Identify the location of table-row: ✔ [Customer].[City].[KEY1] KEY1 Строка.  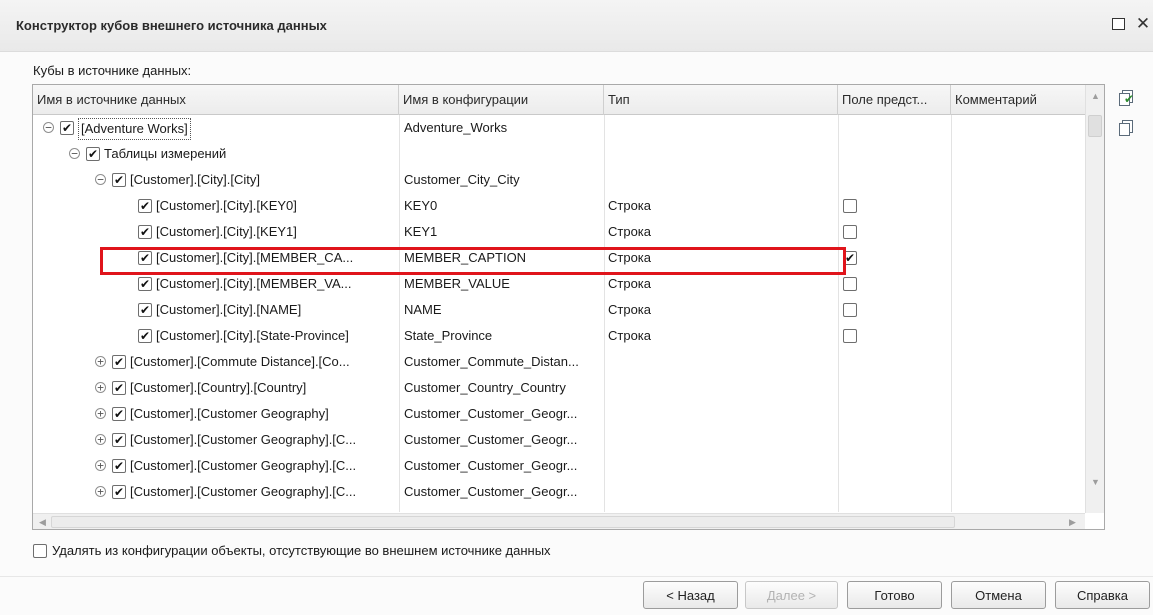
(559, 232).